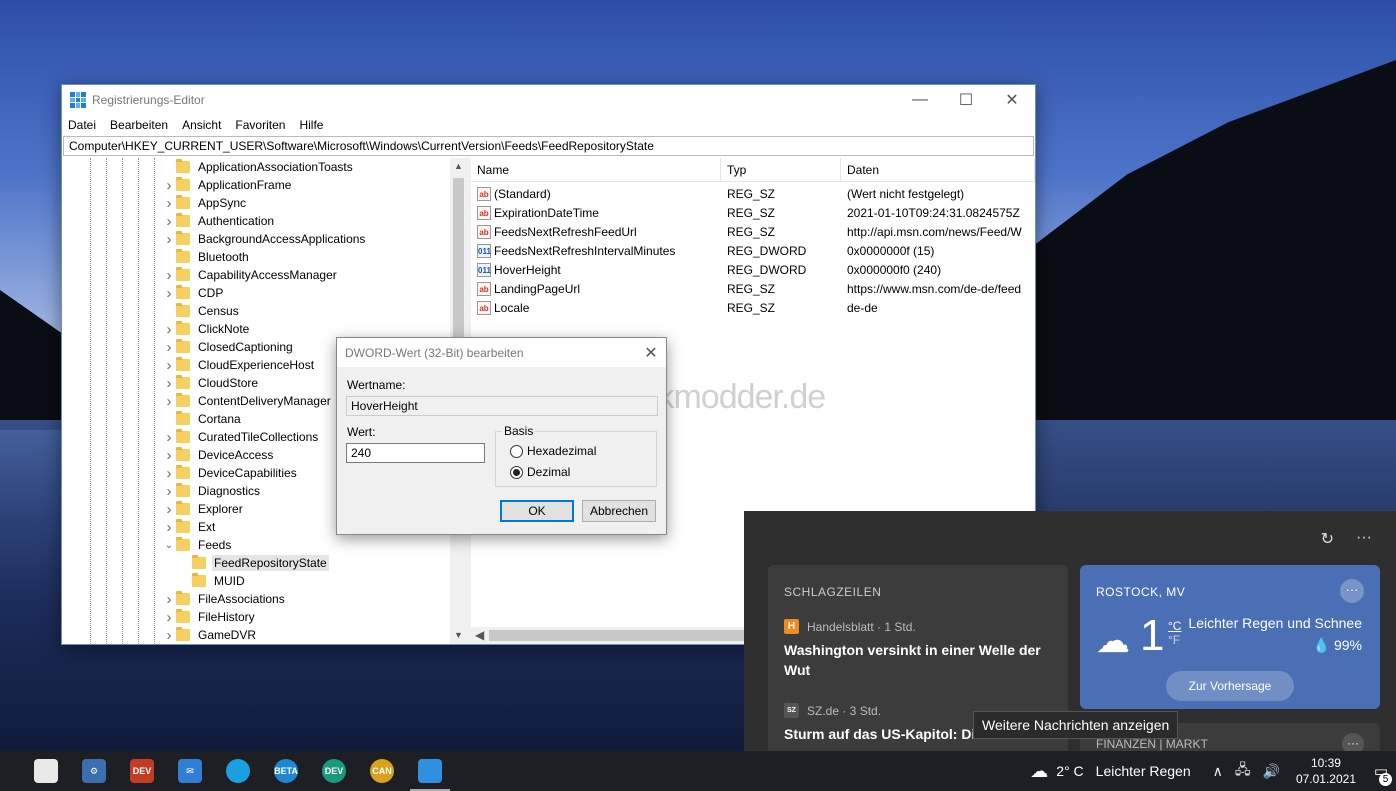 This screenshot has height=791, width=1396. What do you see at coordinates (306, 311) in the screenshot?
I see `tree-item: Census` at bounding box center [306, 311].